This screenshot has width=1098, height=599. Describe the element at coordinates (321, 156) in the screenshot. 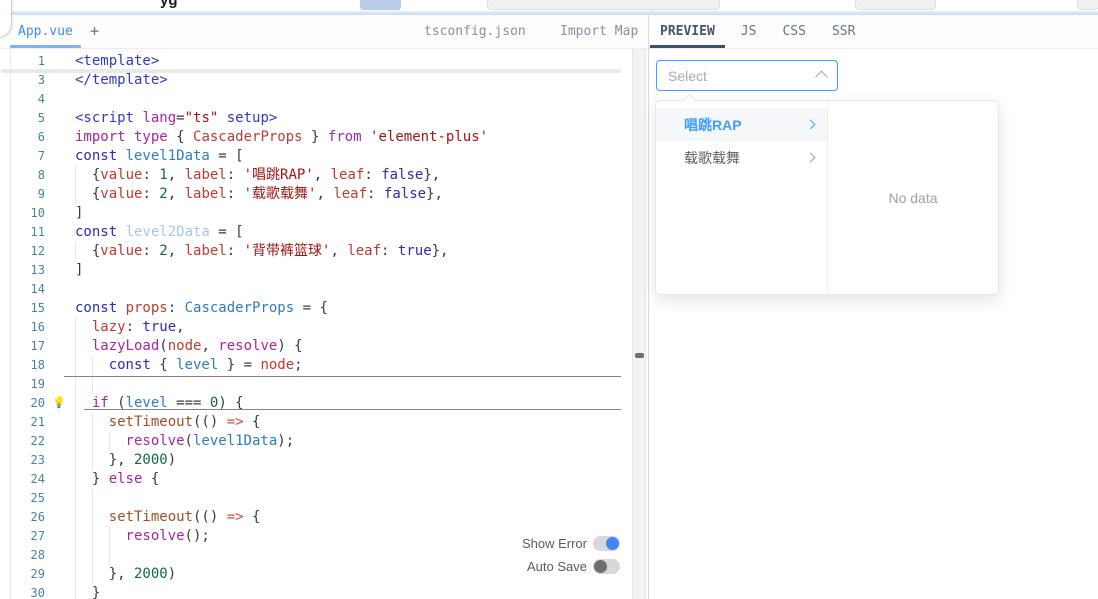

I see `code-line: 7 const level1Data = [` at that location.